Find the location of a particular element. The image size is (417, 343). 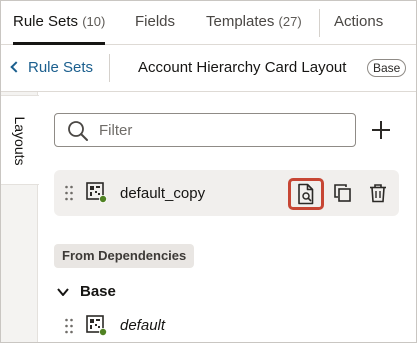

preview-document-icon is located at coordinates (306, 194).